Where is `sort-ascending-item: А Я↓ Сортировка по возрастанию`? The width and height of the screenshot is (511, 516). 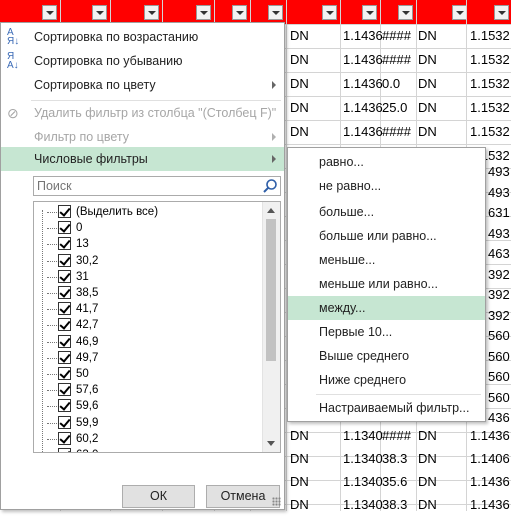
sort-ascending-item: А Я↓ Сортировка по возрастанию is located at coordinates (142, 37).